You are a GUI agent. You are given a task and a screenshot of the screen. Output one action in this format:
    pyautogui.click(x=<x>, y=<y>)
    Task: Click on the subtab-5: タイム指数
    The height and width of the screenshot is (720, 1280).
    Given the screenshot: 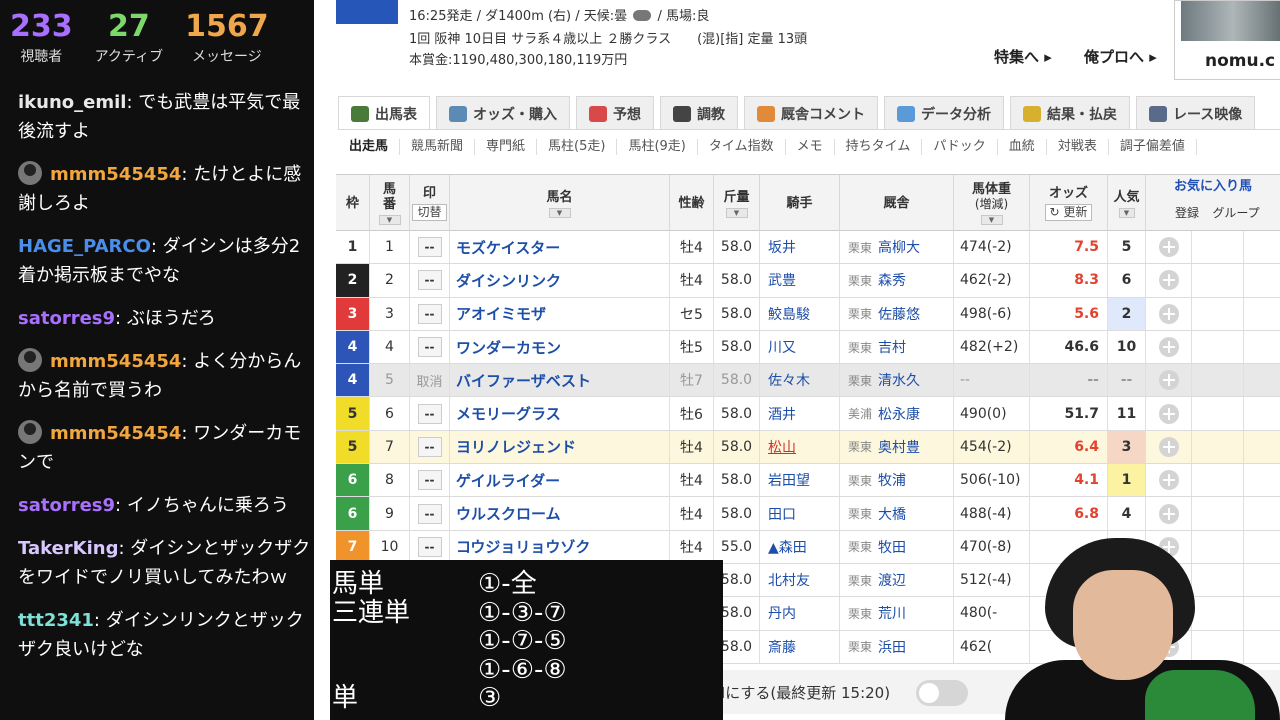 What is the action you would take?
    pyautogui.click(x=742, y=146)
    